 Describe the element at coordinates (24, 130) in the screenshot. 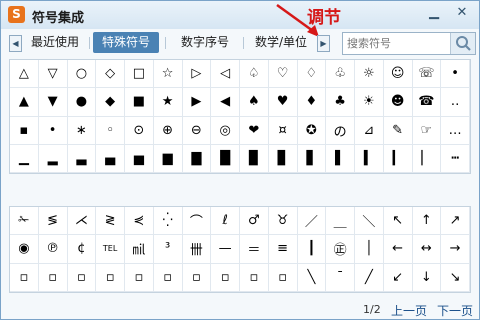

I see `symbol-cell: ▪` at that location.